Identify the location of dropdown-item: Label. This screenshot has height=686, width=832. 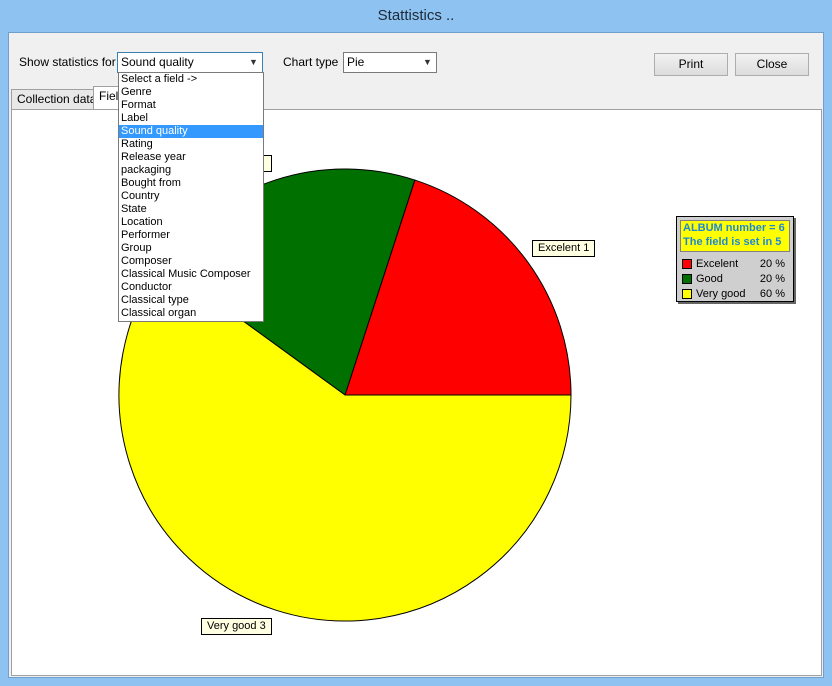
(191, 118).